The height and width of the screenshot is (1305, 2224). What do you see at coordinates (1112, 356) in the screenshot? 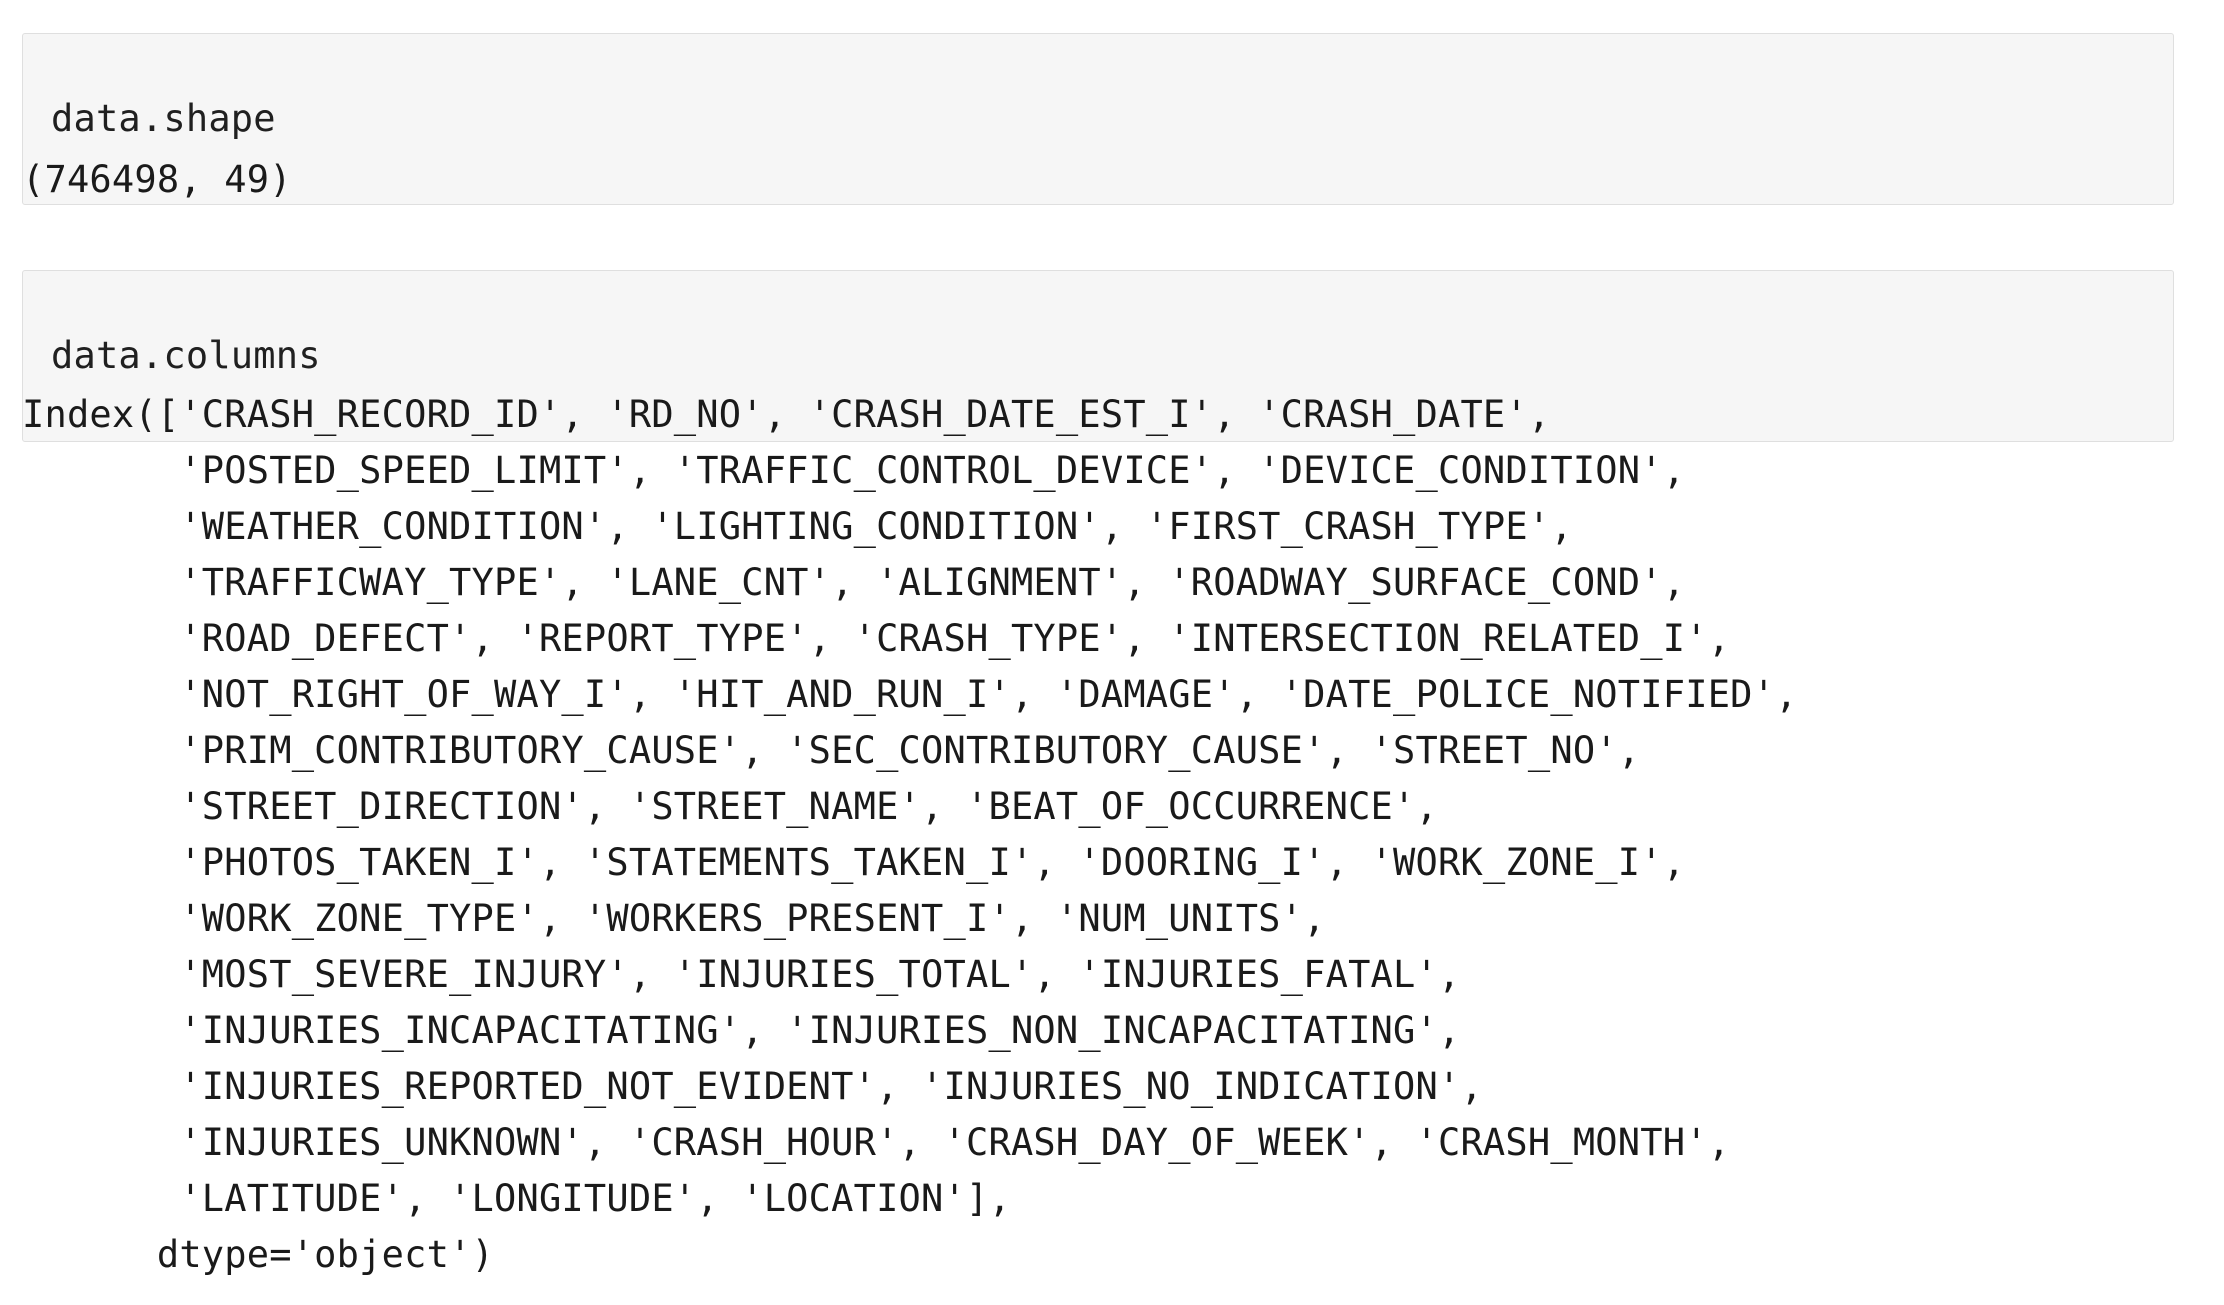
I see `code-input-text: data.columns` at bounding box center [1112, 356].